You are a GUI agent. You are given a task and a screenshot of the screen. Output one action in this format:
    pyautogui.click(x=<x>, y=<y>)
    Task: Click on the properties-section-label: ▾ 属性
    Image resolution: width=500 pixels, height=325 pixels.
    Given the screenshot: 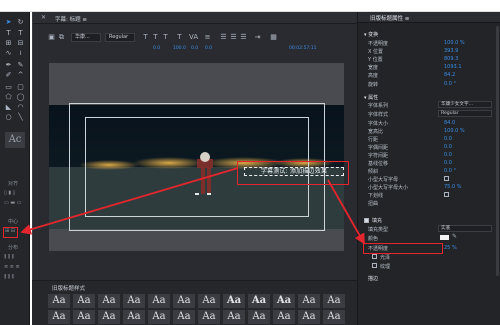 What is the action you would take?
    pyautogui.click(x=371, y=97)
    